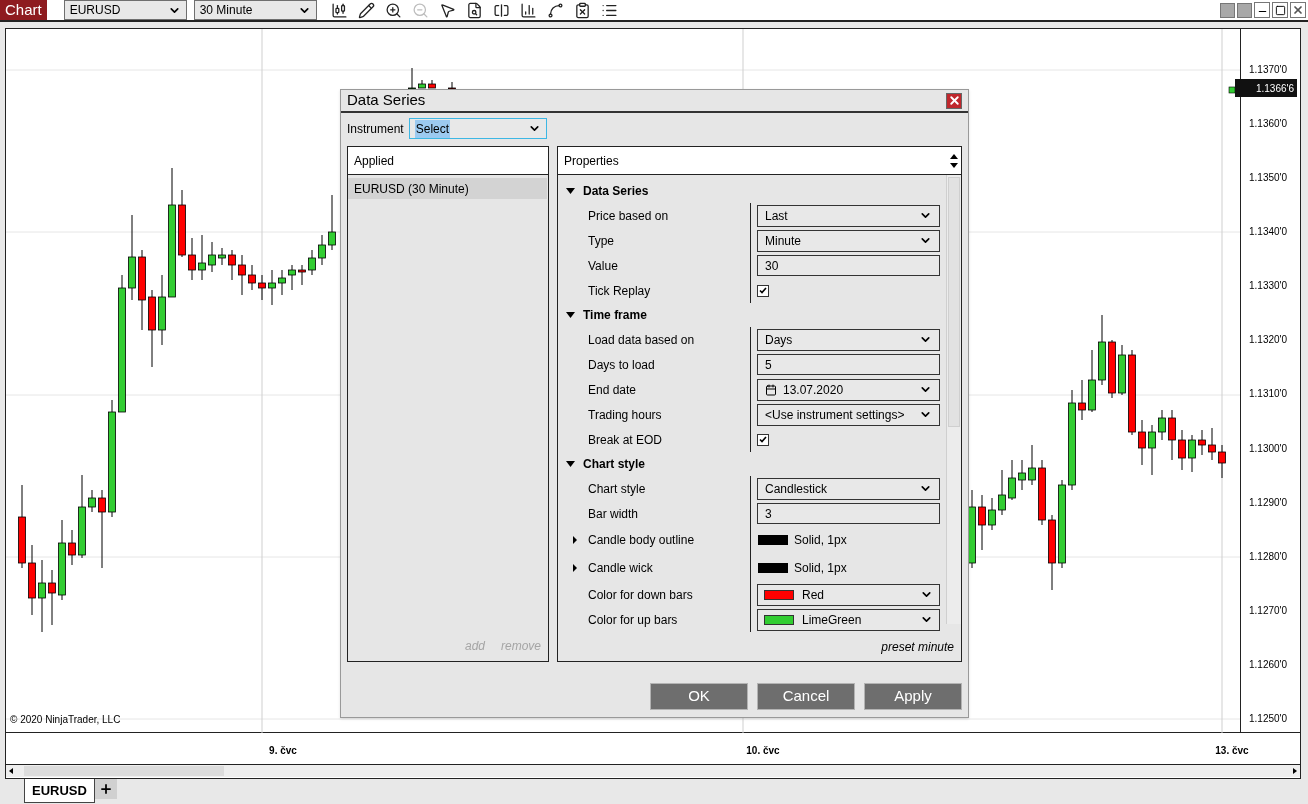 The height and width of the screenshot is (804, 1308). I want to click on date-picker: 13.07.2020, so click(848, 389).